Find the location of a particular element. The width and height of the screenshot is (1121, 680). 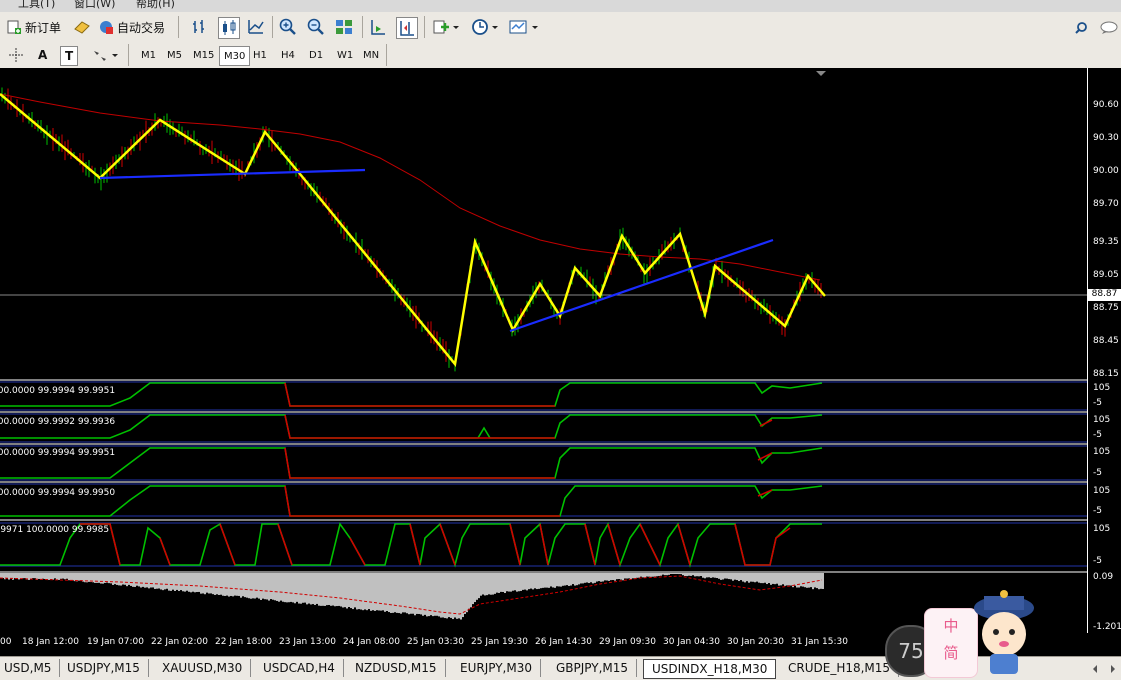

indicators-icon is located at coordinates (442, 27).